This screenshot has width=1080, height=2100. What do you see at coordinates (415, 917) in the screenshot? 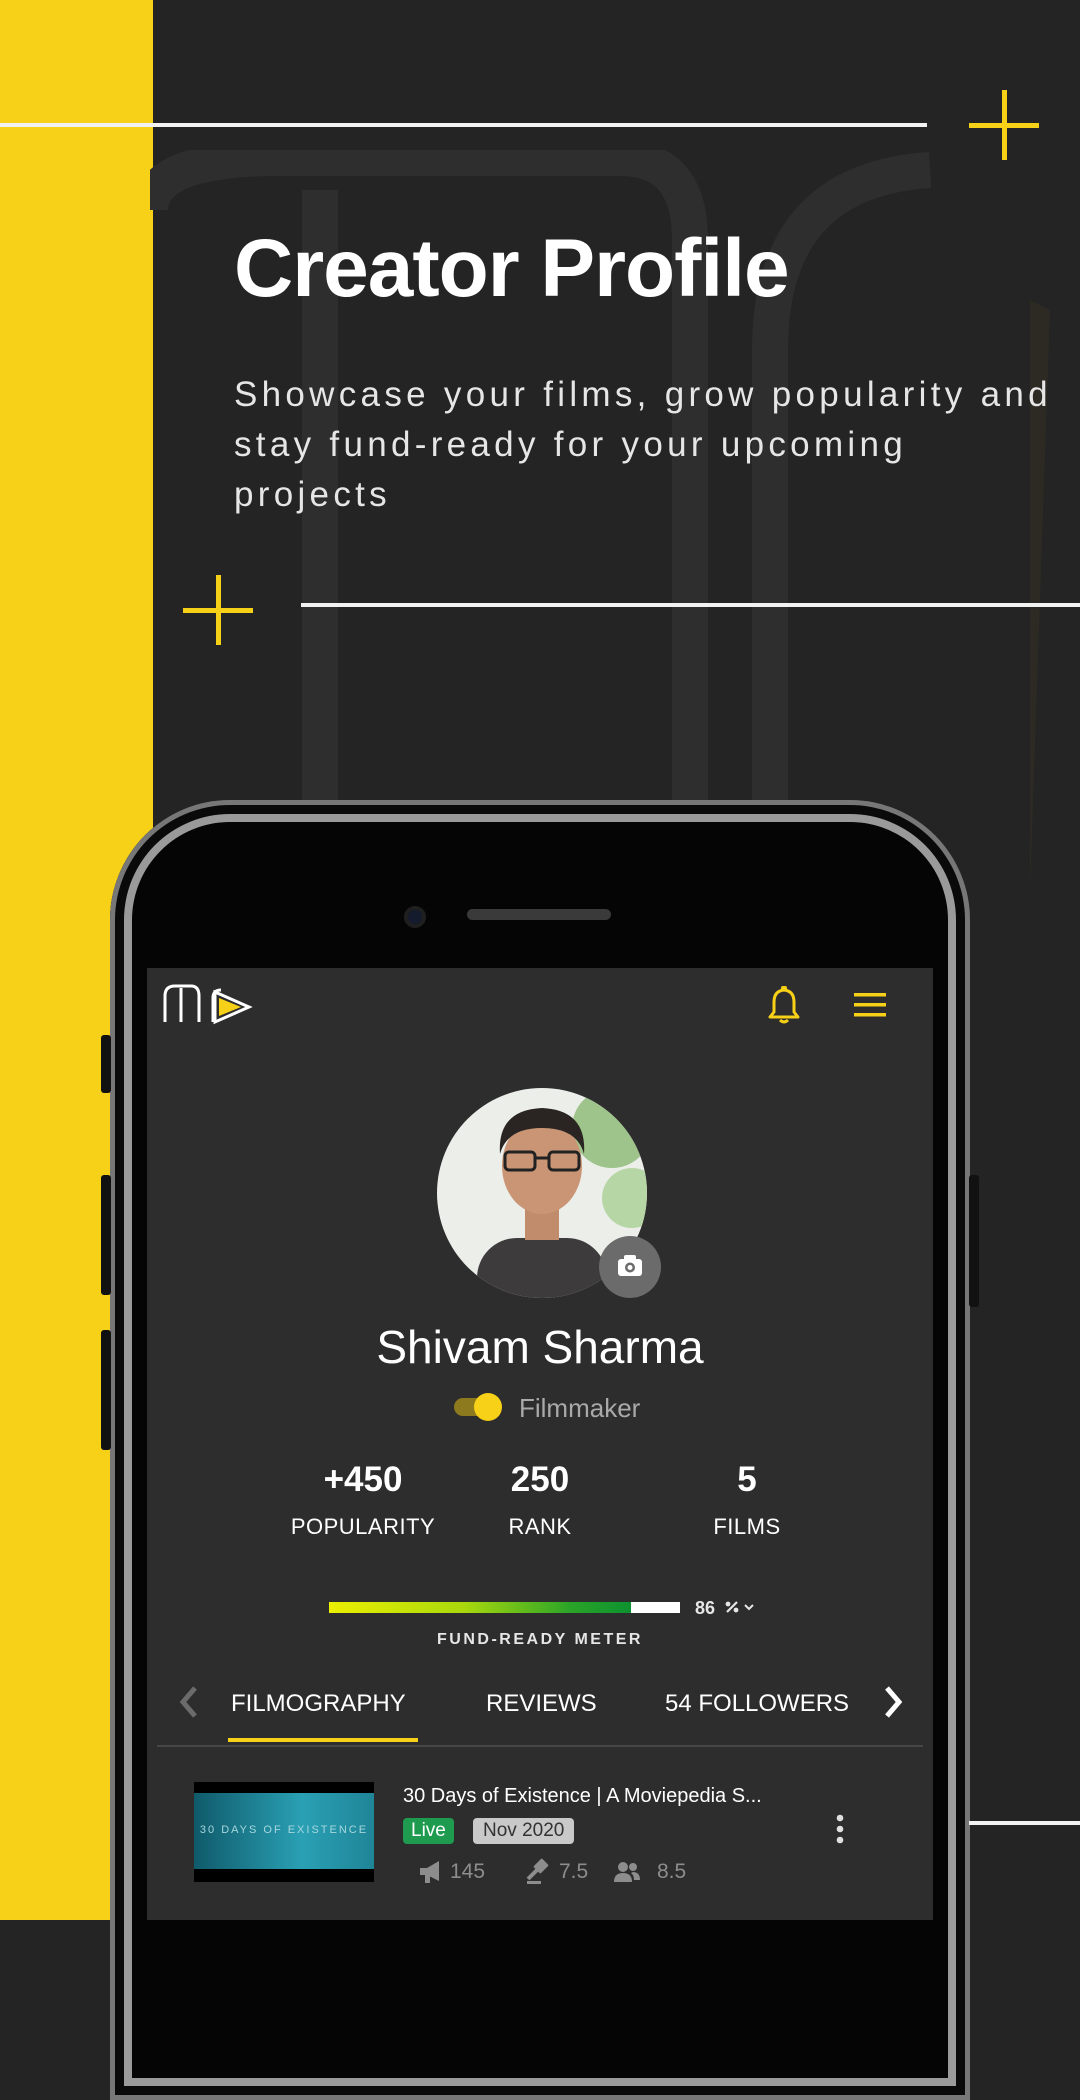
I see `front-camera` at bounding box center [415, 917].